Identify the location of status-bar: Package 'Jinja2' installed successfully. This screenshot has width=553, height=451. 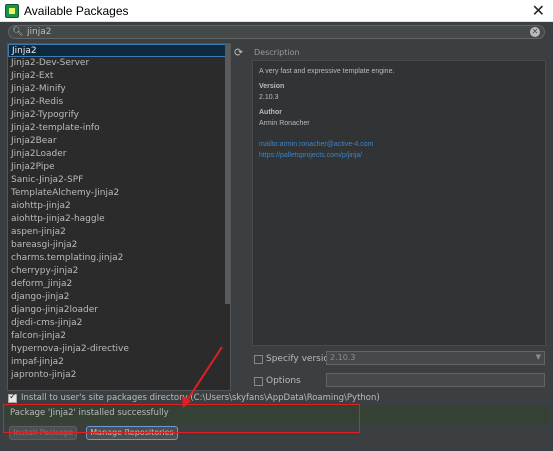
(276, 414).